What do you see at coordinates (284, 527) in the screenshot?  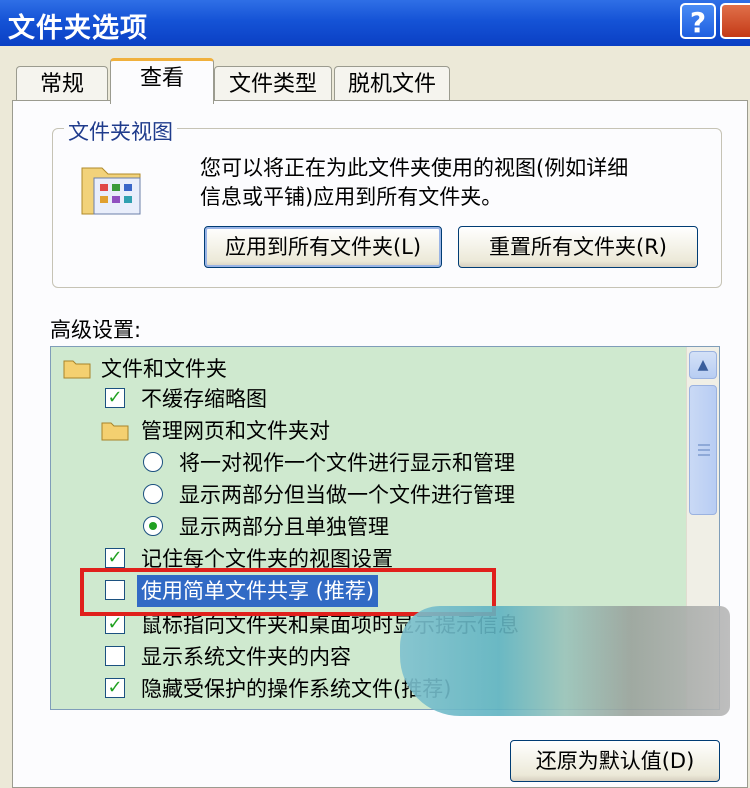 I see `list-item-label: 显示两部分且单独管理` at bounding box center [284, 527].